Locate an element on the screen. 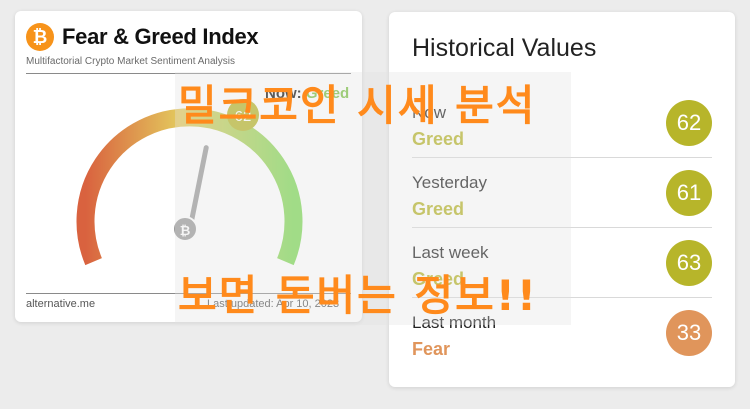  fear-greed-header: ₿ Fear & Greed Index is located at coordinates (142, 37).